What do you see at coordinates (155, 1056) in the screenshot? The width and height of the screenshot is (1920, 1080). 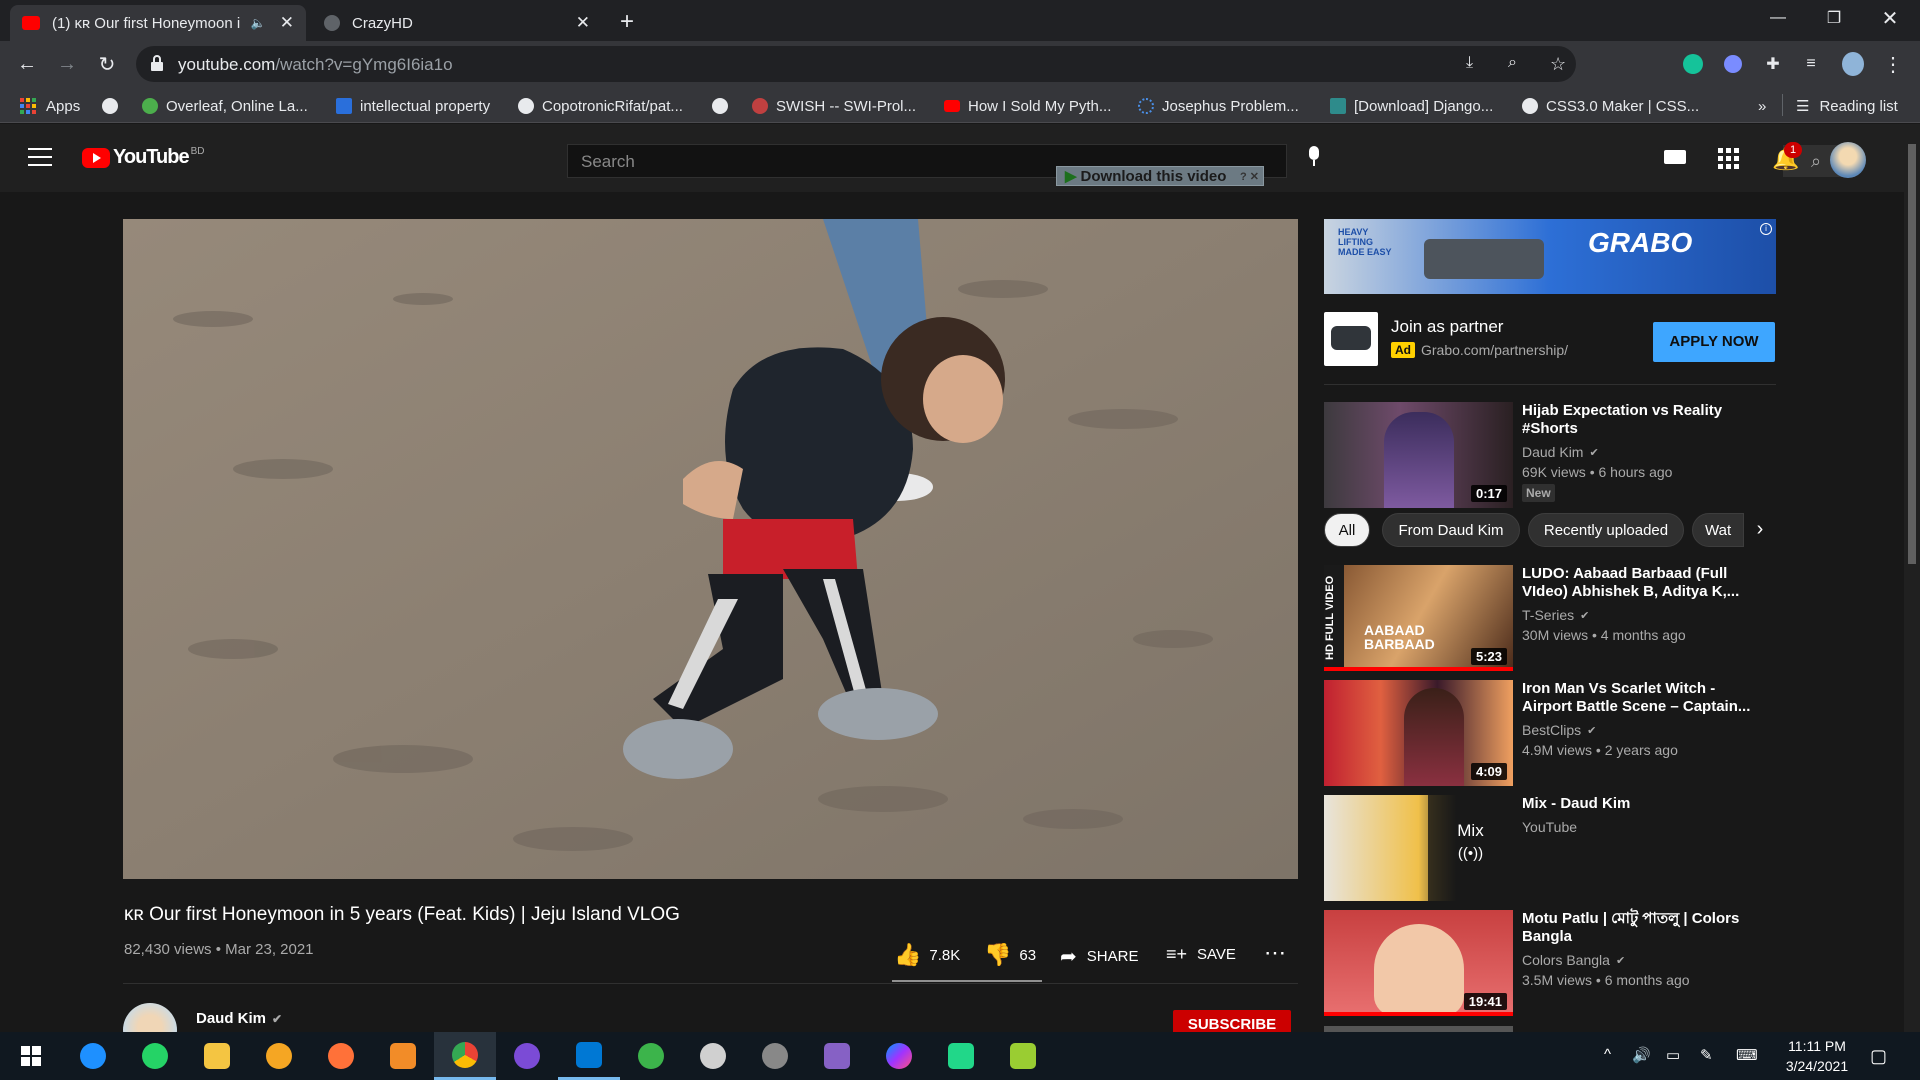 I see `whatsapp-icon` at bounding box center [155, 1056].